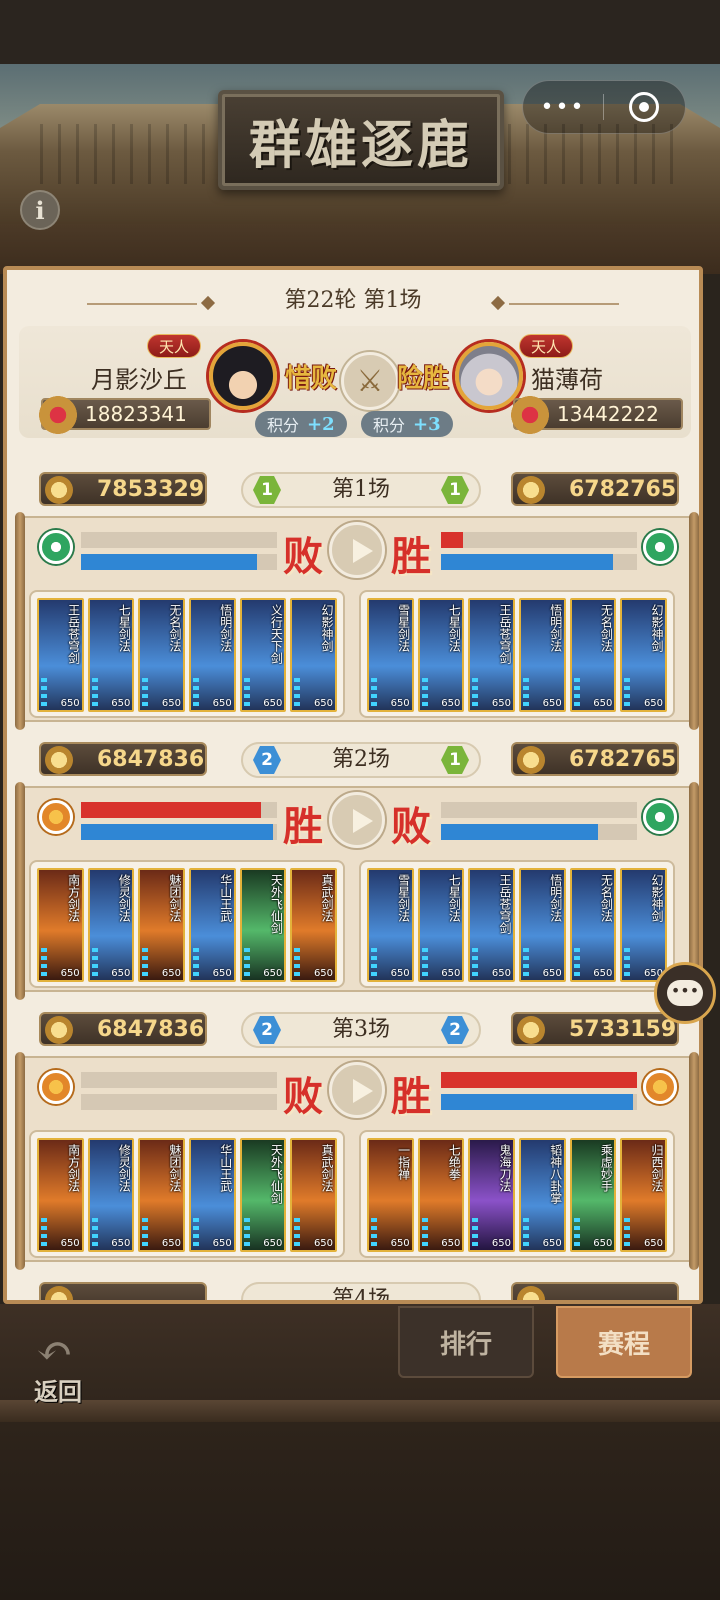 The width and height of the screenshot is (720, 1600). Describe the element at coordinates (644, 1195) in the screenshot. I see `hero-card: 归西剑法 650` at that location.